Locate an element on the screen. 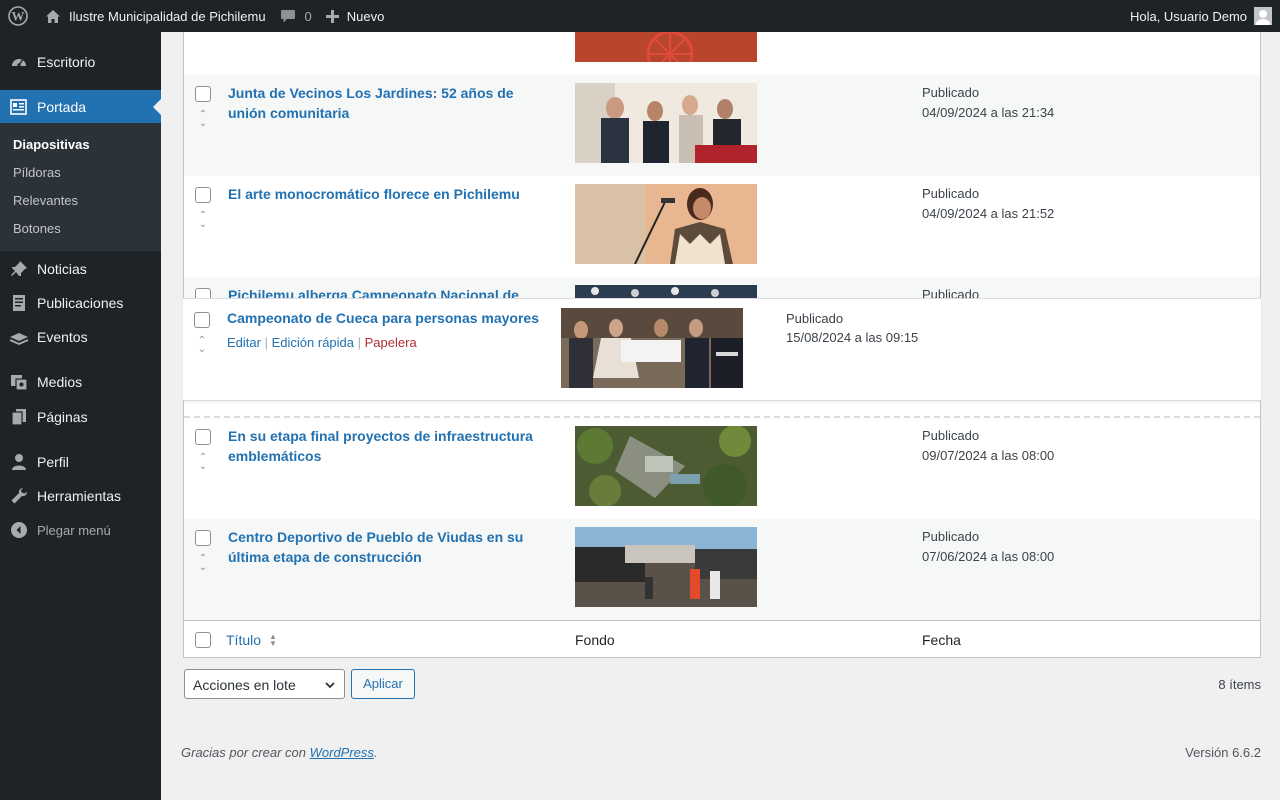 The image size is (1280, 800). home-icon is located at coordinates (53, 16).